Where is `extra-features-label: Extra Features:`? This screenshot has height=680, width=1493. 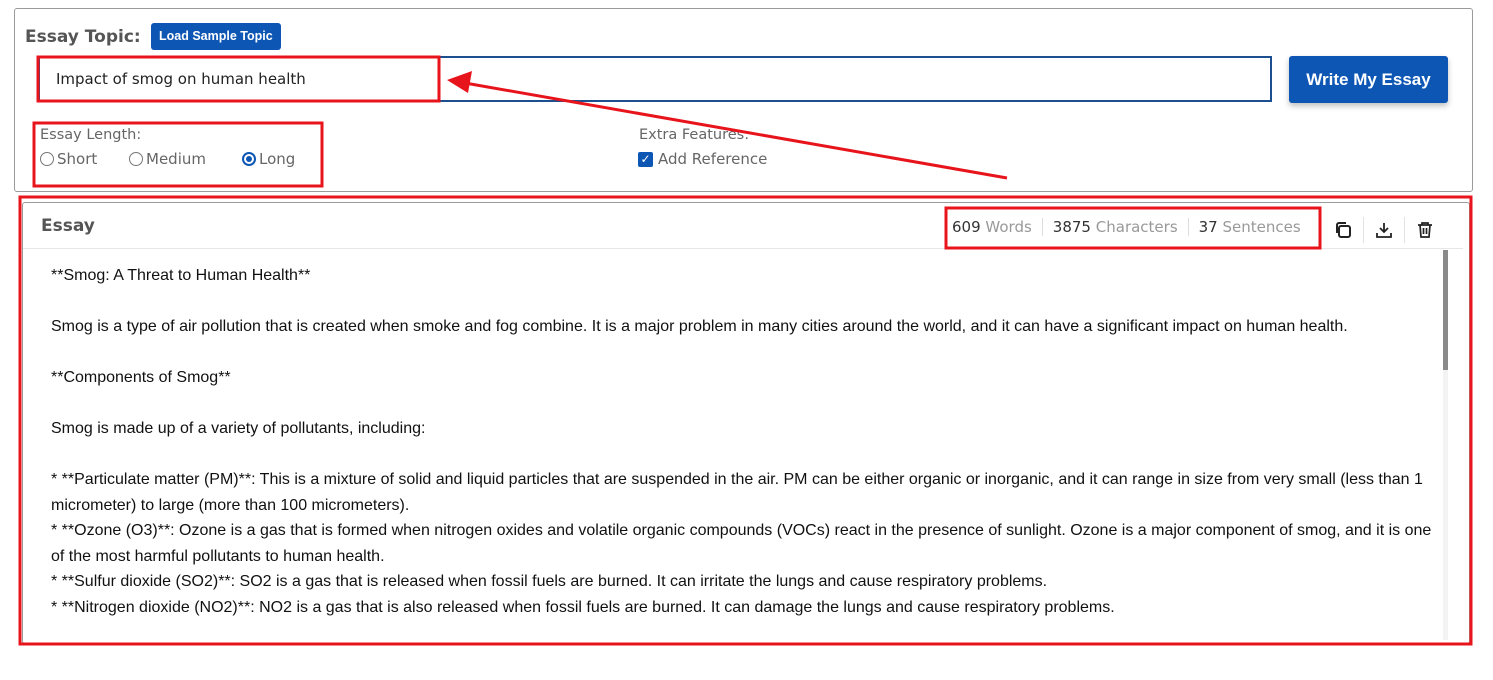
extra-features-label: Extra Features: is located at coordinates (694, 135).